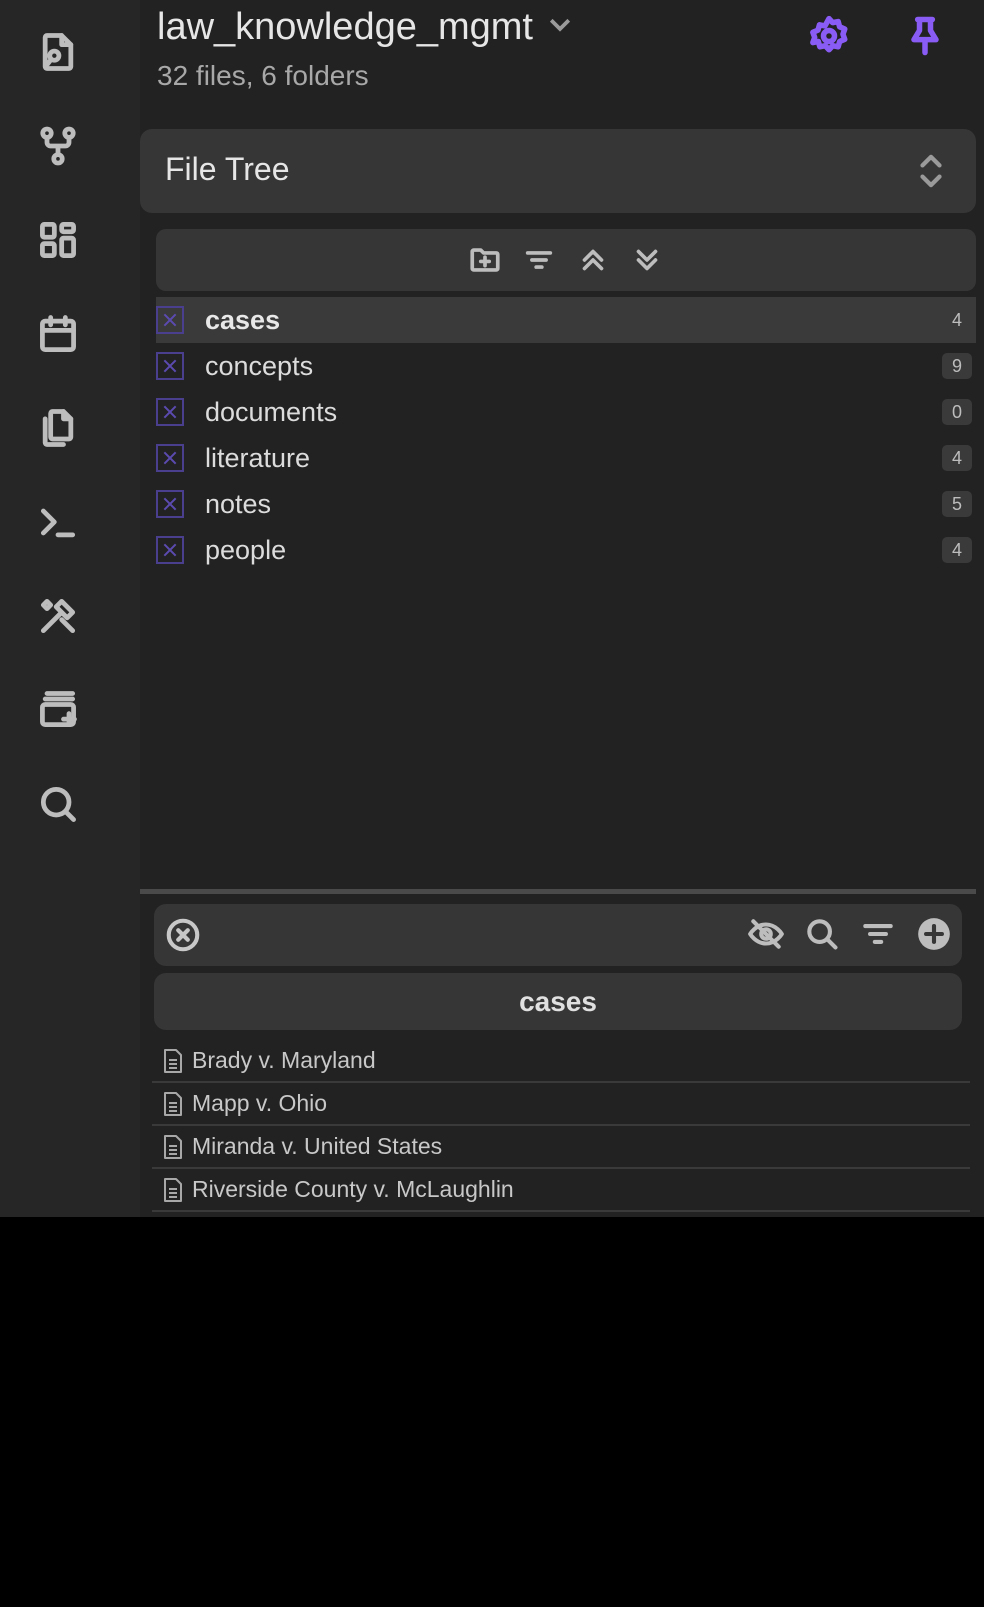 Image resolution: width=984 pixels, height=1607 pixels. What do you see at coordinates (58, 52) in the screenshot?
I see `open-file-icon` at bounding box center [58, 52].